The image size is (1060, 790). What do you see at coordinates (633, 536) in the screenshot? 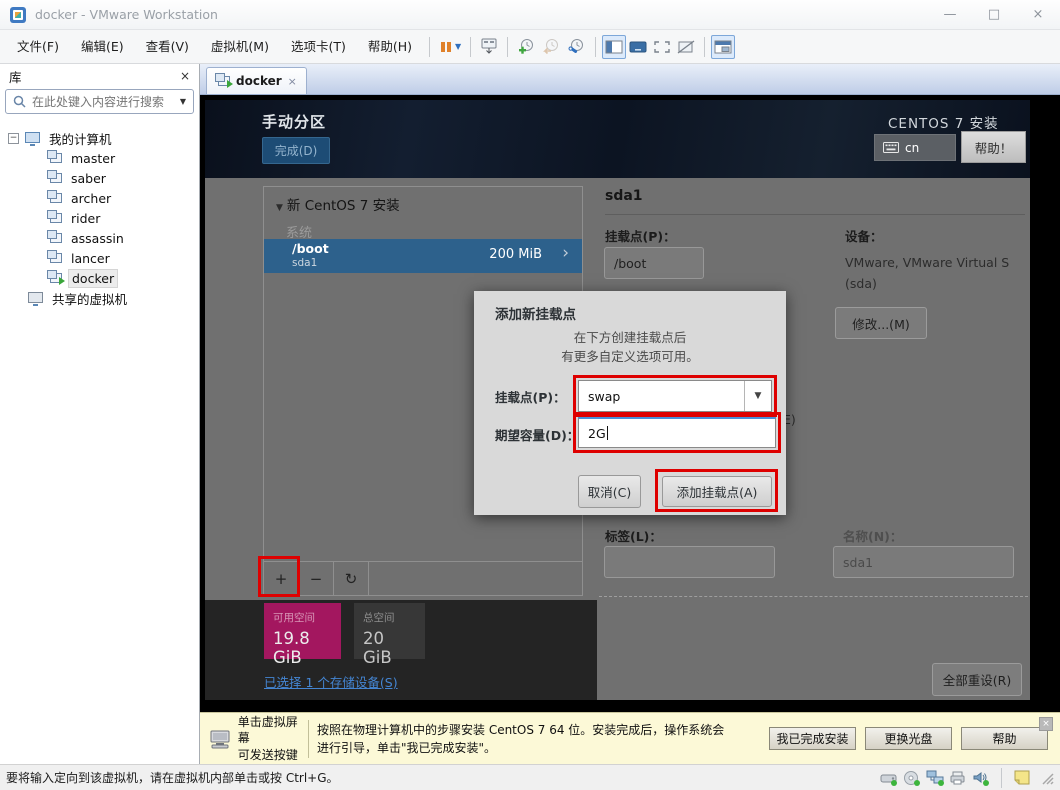
I see `label-label: 标签(L)：` at bounding box center [633, 536].